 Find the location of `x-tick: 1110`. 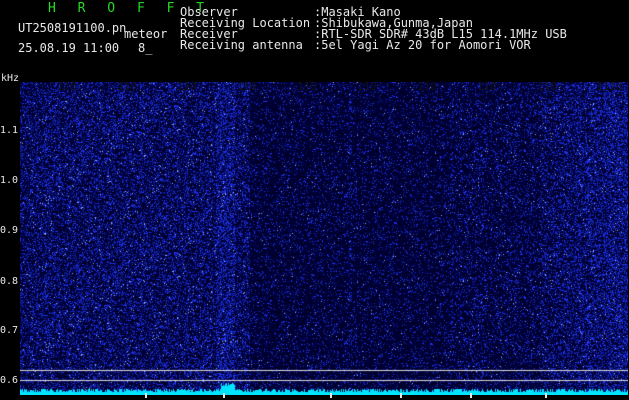

x-tick: 1110 is located at coordinates (609, 86).